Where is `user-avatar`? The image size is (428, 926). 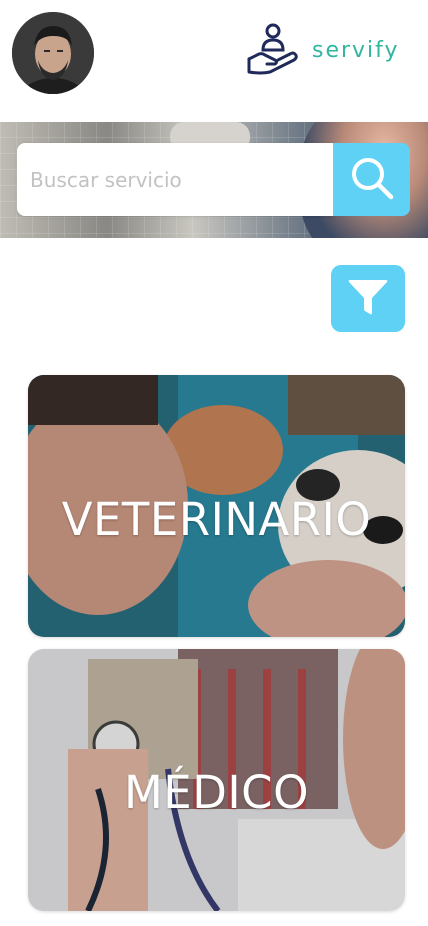
user-avatar is located at coordinates (53, 53).